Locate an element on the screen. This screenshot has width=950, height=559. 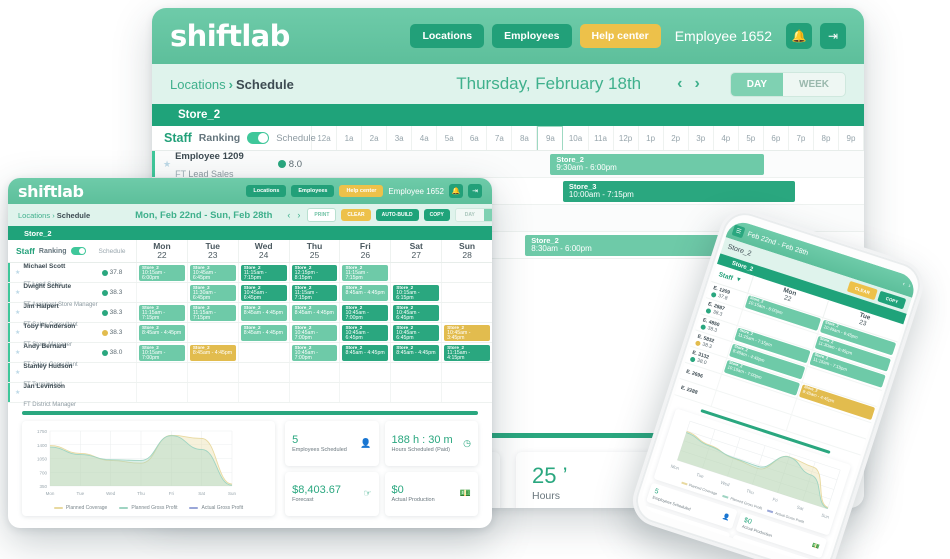
shift-block: Store_2 10:15am - 7:00pm is located at coordinates (162, 353).